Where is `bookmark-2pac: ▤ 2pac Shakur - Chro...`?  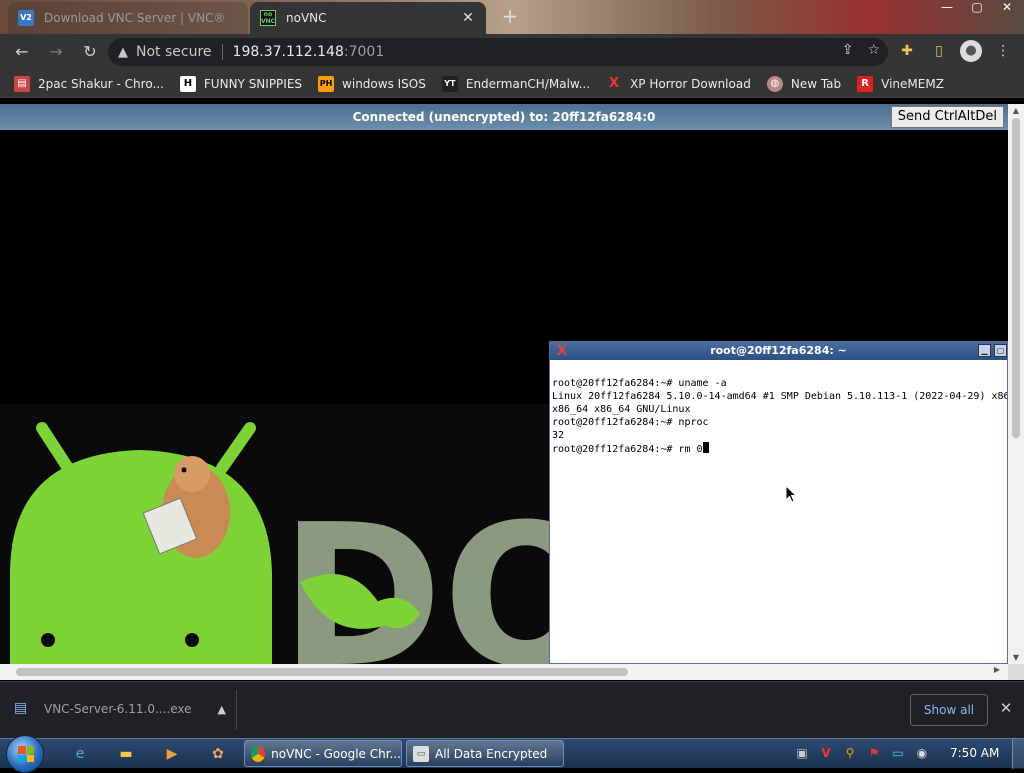
bookmark-2pac: ▤ 2pac Shakur - Chro... is located at coordinates (89, 83).